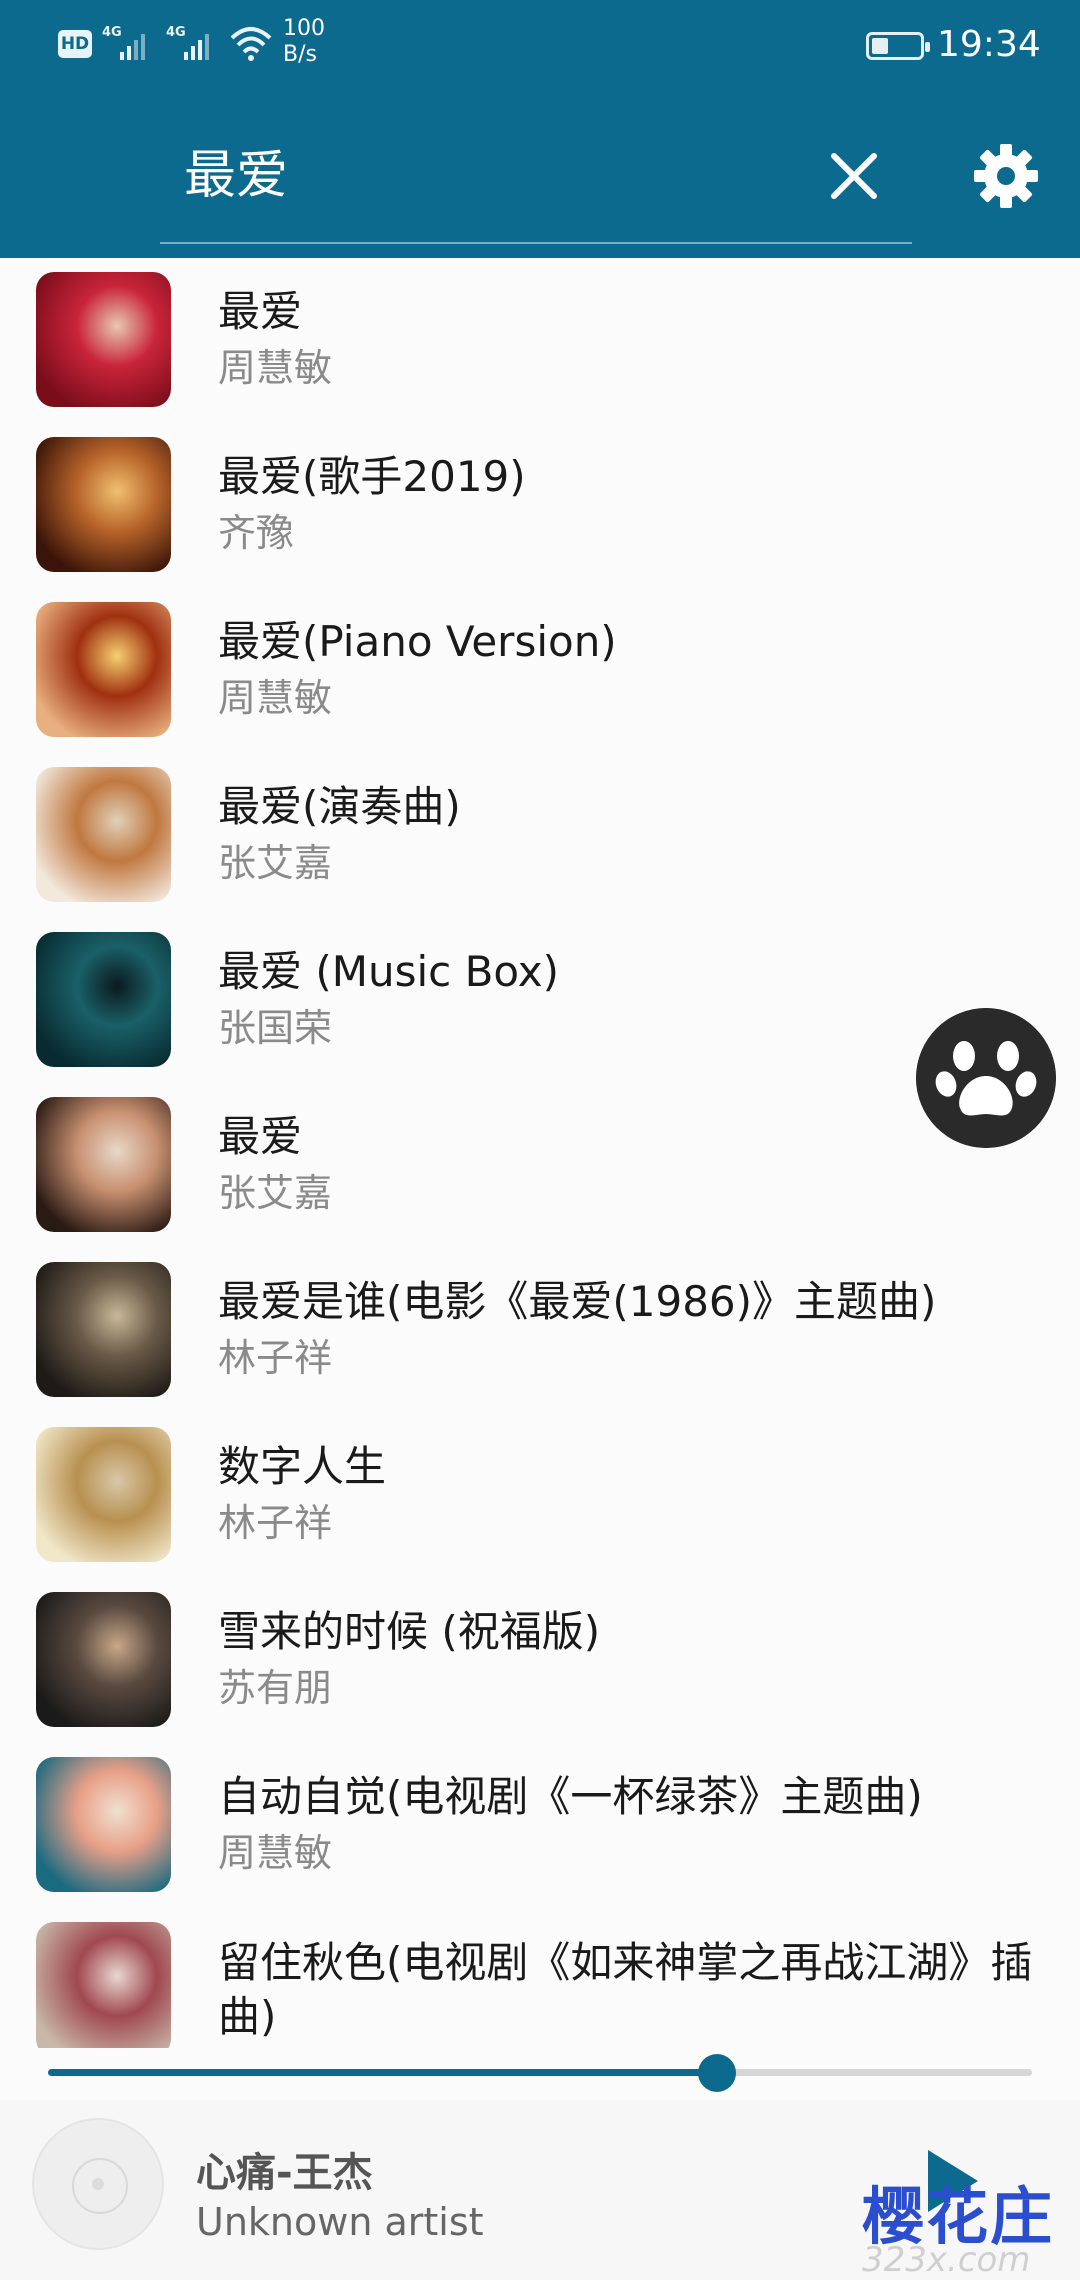 This screenshot has width=1080, height=2280. What do you see at coordinates (946, 2260) in the screenshot?
I see `watermark-domain: 323x.com` at bounding box center [946, 2260].